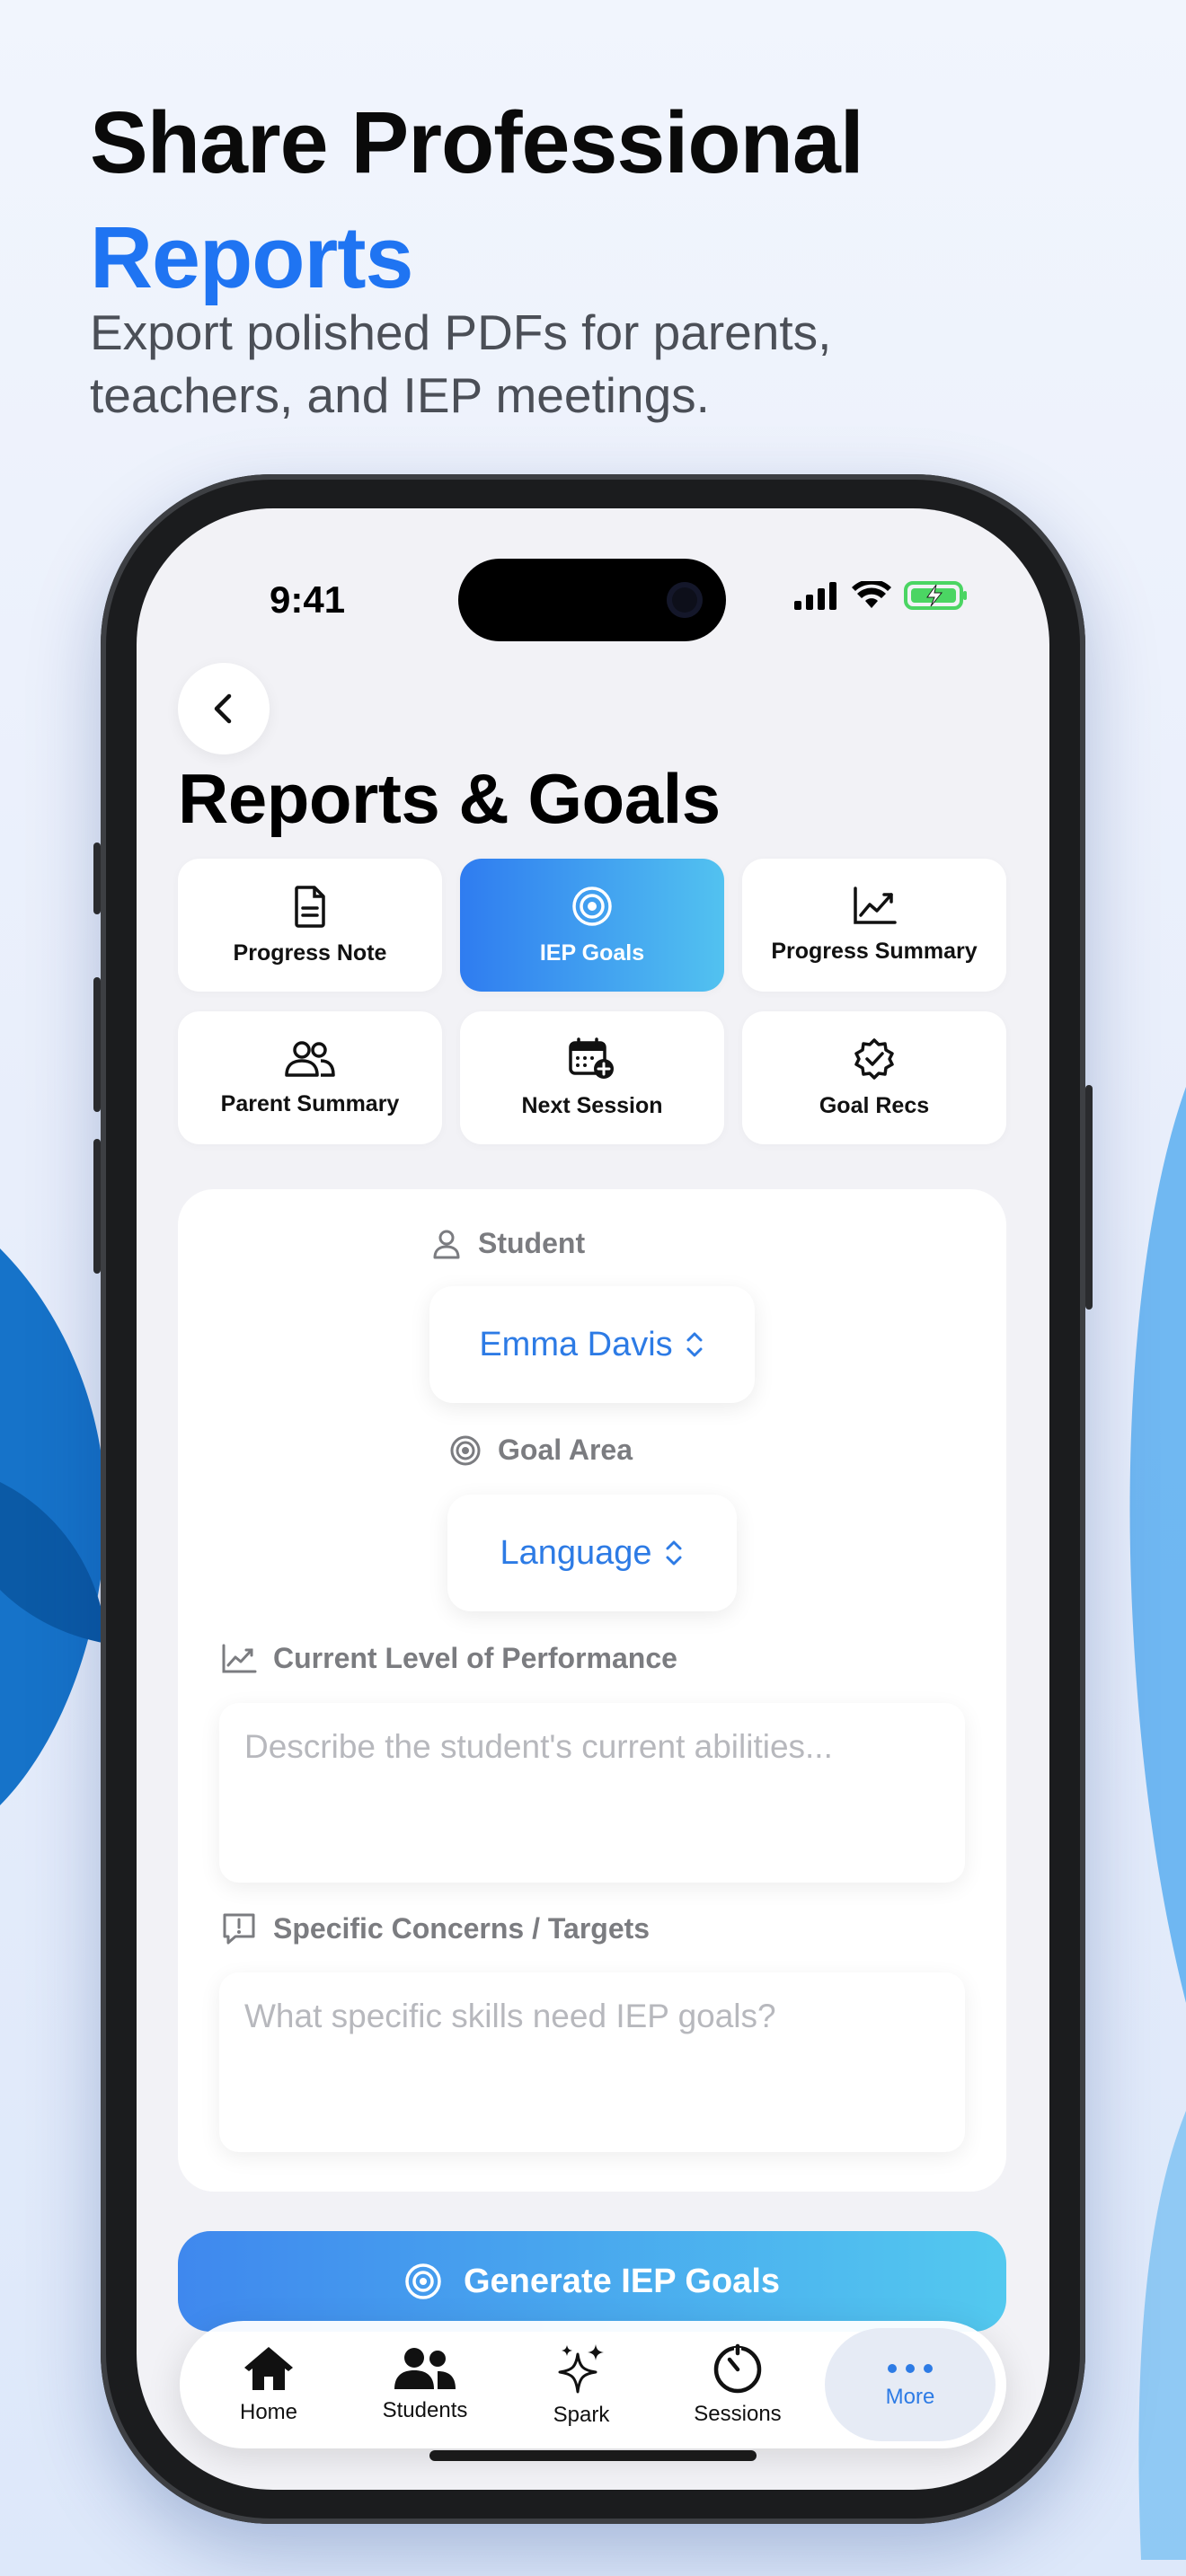 This screenshot has width=1186, height=2576. I want to click on person-icon, so click(446, 1244).